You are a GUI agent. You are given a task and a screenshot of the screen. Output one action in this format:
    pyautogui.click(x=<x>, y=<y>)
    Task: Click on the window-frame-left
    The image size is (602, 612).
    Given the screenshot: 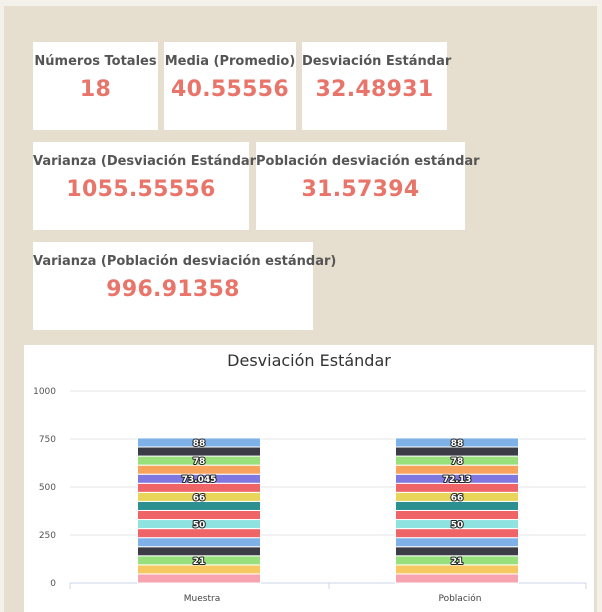 What is the action you would take?
    pyautogui.click(x=2, y=306)
    